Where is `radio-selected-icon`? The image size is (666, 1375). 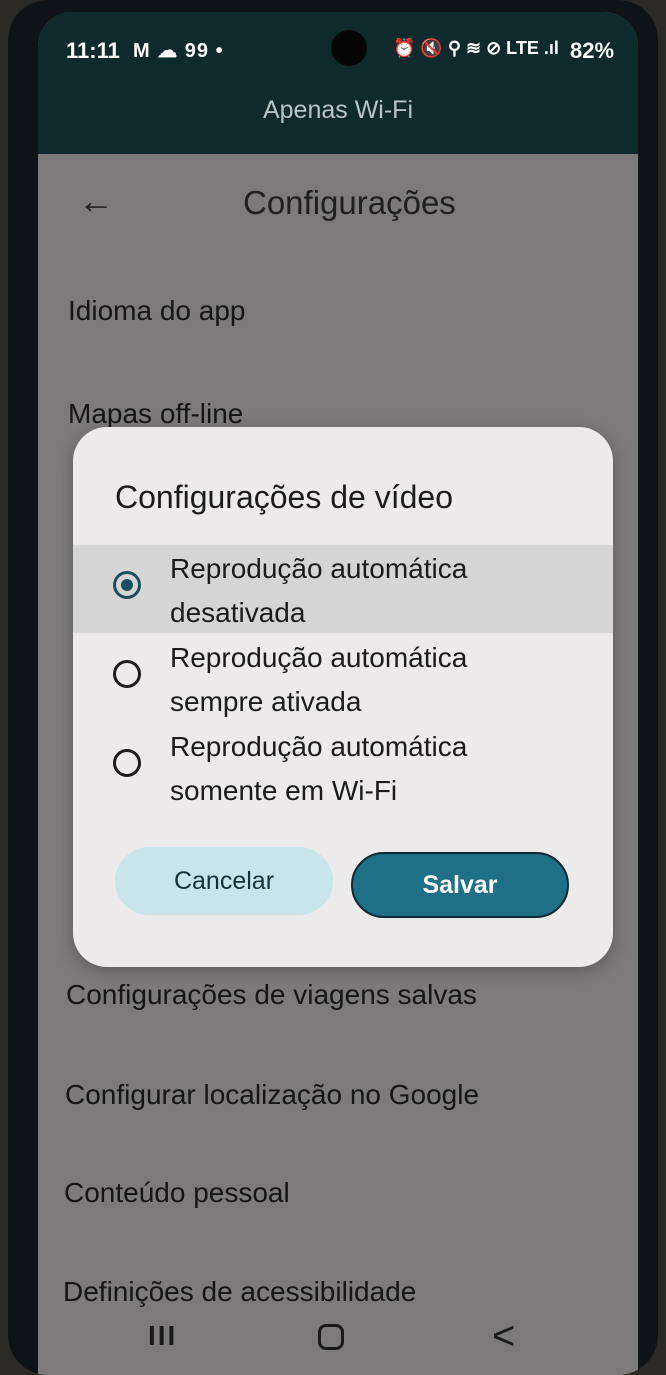
radio-selected-icon is located at coordinates (127, 585).